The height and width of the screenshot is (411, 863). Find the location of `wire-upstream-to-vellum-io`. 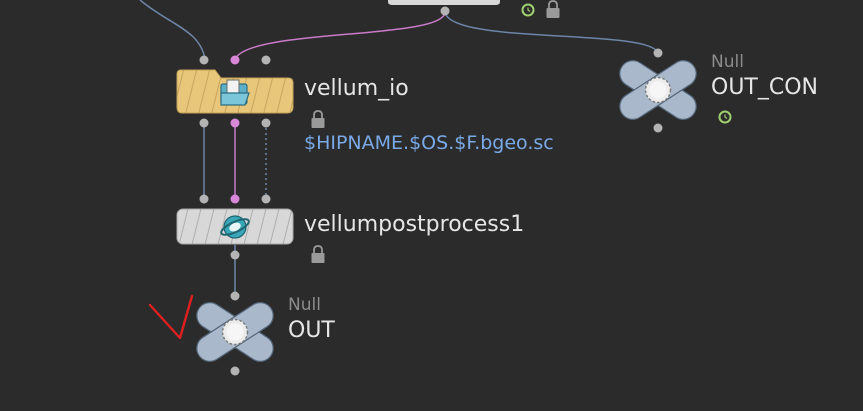

wire-upstream-to-vellum-io is located at coordinates (172, 30).